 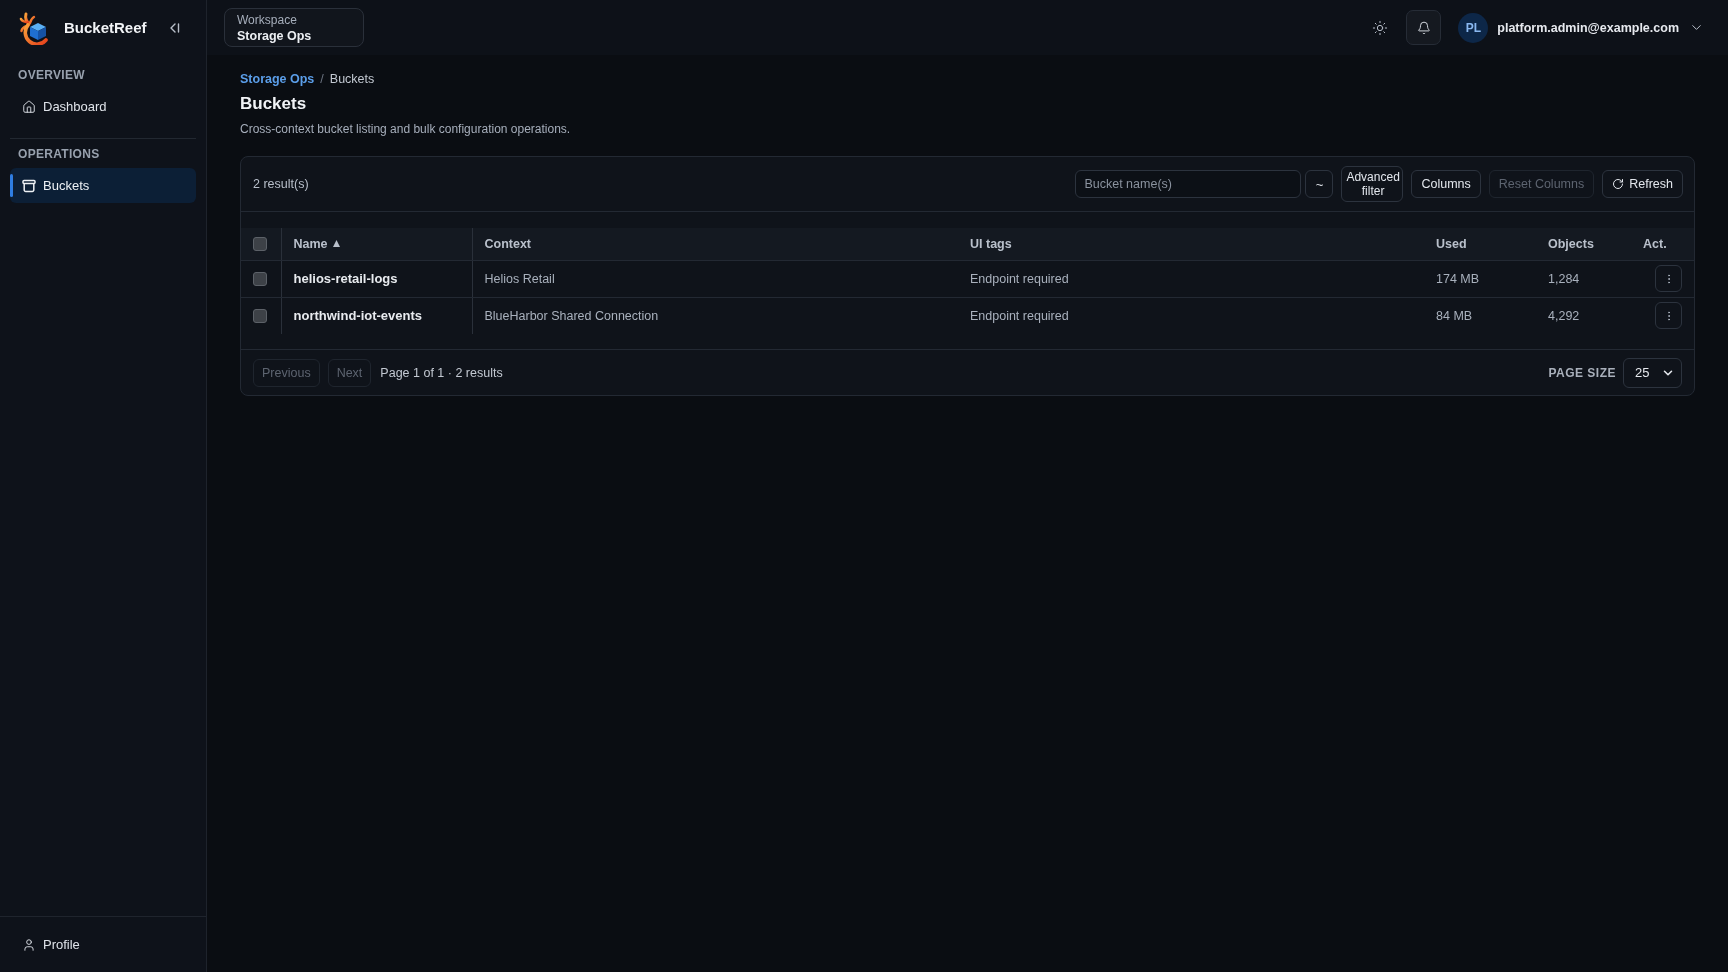 I want to click on column-header: Context, so click(x=715, y=244).